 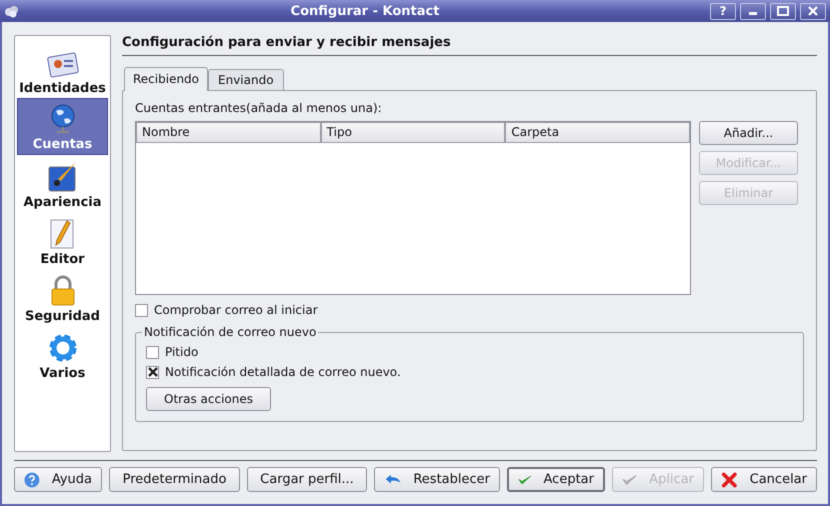 I want to click on maximize-icon, so click(x=783, y=11).